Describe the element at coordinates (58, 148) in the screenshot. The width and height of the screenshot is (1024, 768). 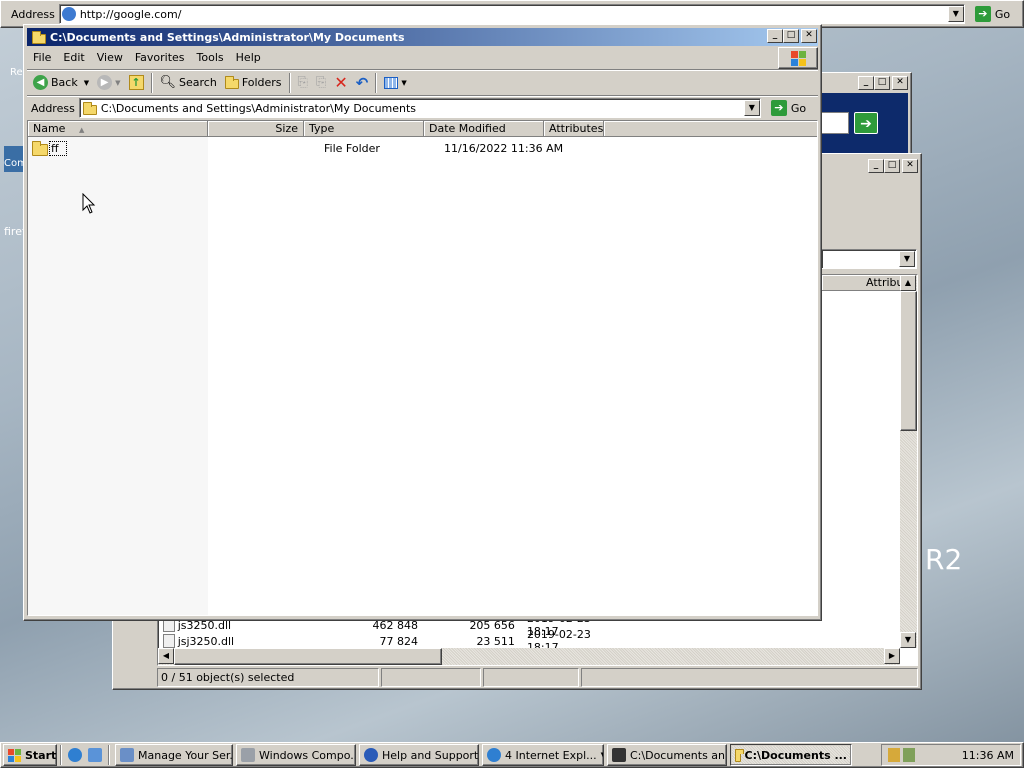
I see `file-name: ff` at that location.